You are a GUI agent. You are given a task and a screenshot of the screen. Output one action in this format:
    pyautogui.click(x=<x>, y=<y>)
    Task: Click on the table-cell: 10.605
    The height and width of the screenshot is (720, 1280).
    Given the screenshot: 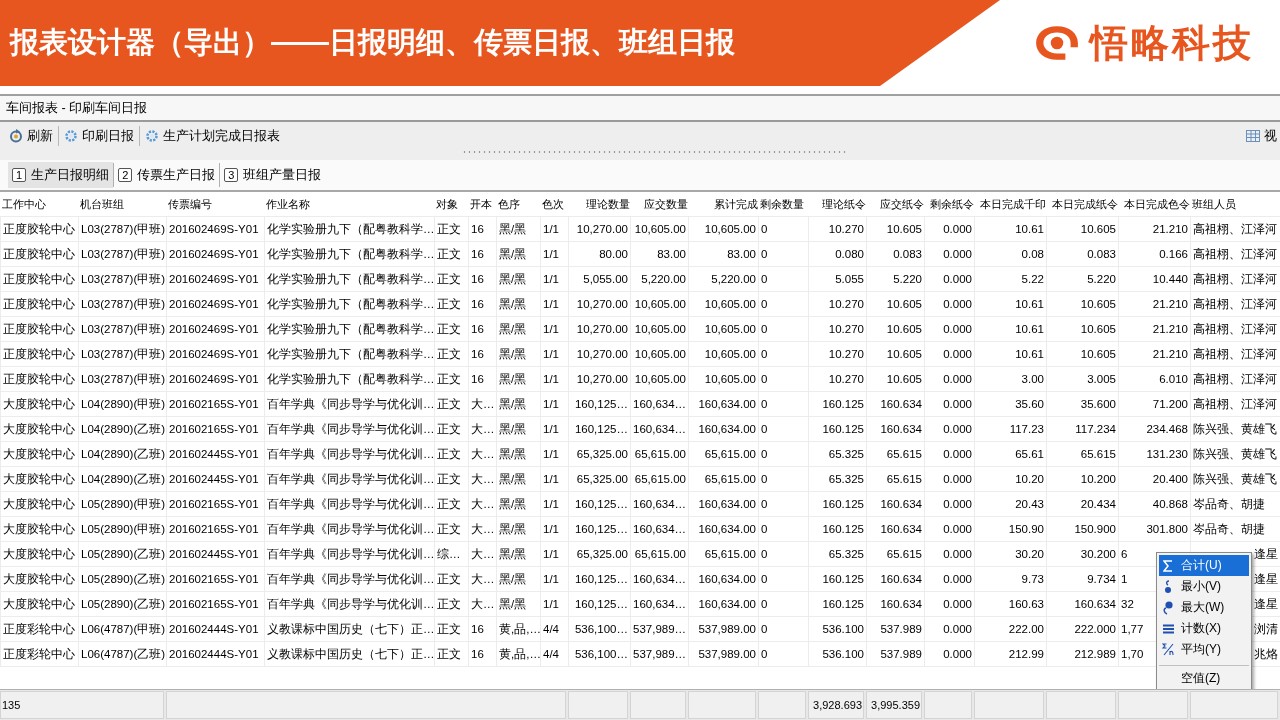 What is the action you would take?
    pyautogui.click(x=1082, y=329)
    